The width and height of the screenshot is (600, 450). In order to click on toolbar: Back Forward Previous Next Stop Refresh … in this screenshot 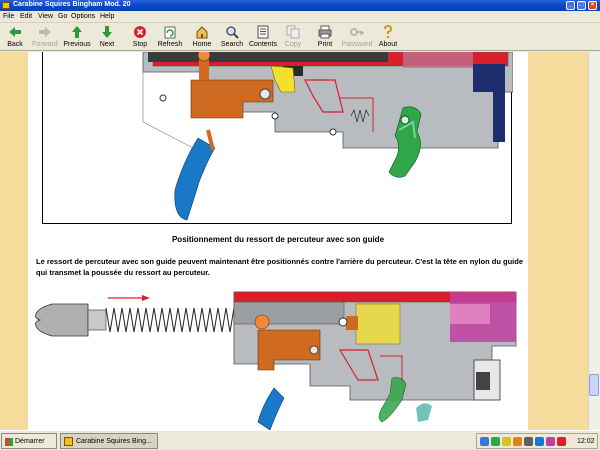, I will do `click(300, 37)`.